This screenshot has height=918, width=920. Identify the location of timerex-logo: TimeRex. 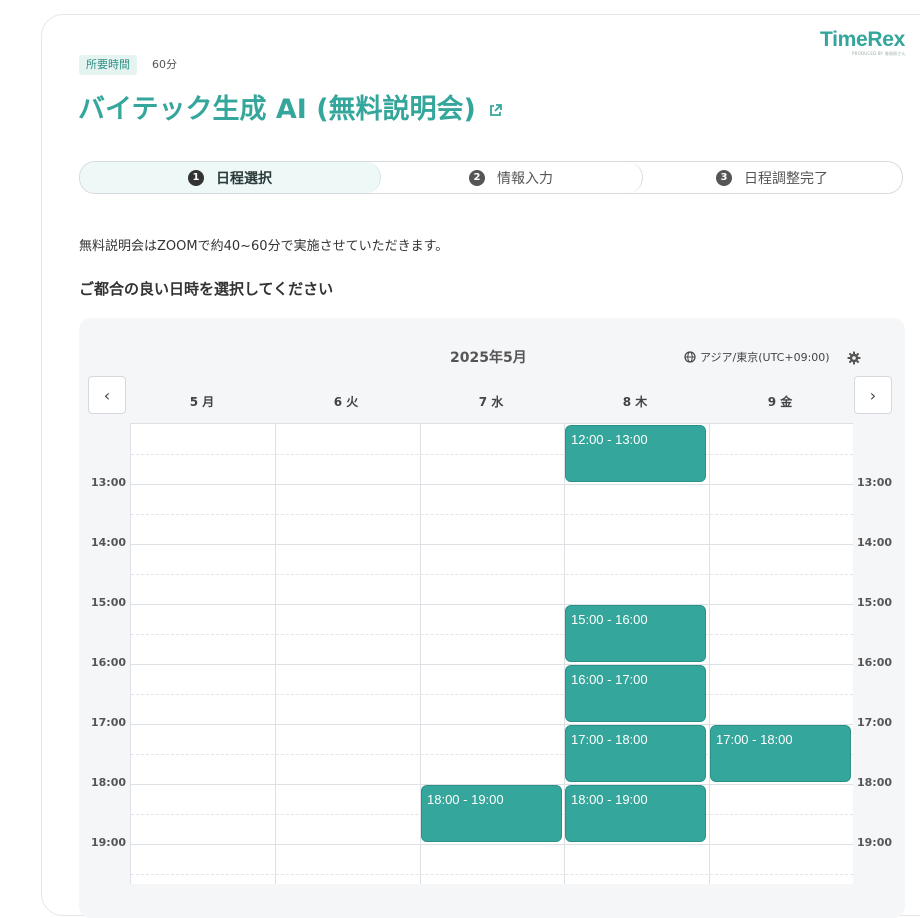
(863, 39).